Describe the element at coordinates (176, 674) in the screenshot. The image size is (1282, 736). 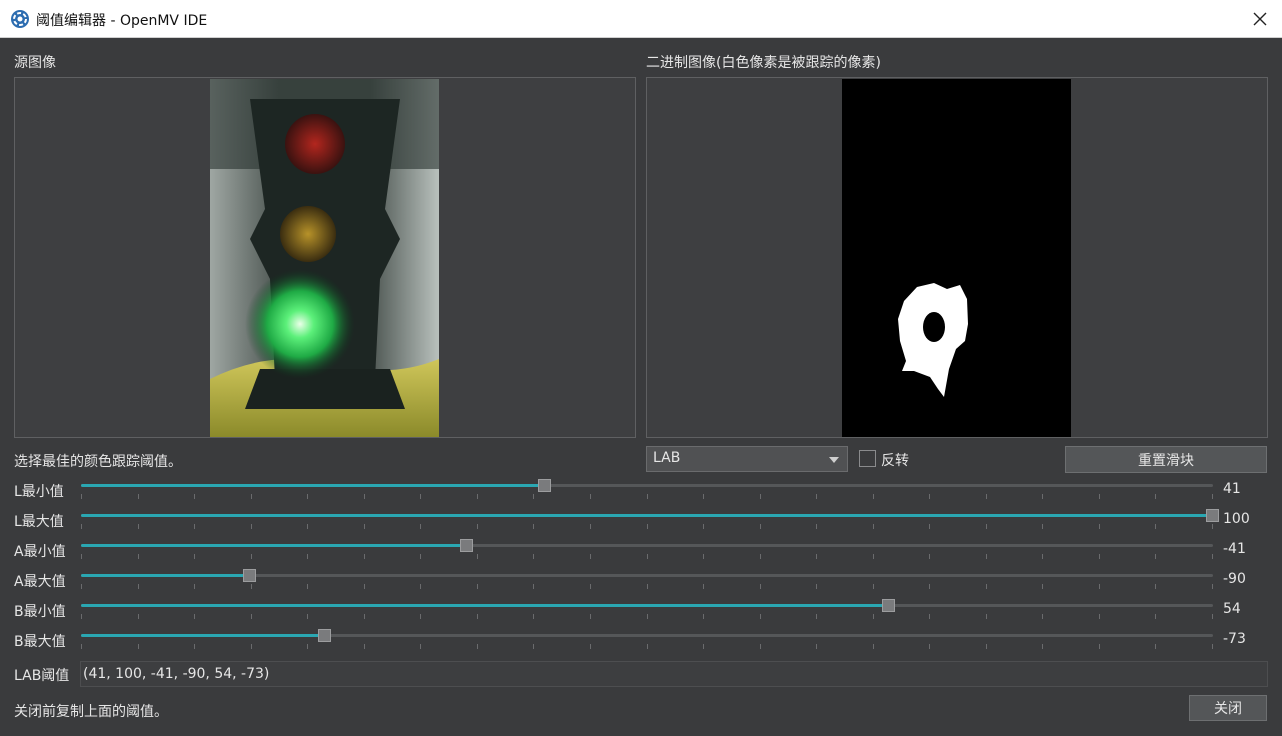
I see `lab-threshold-value: (41, 100, -41, -90, 54, -73)` at that location.